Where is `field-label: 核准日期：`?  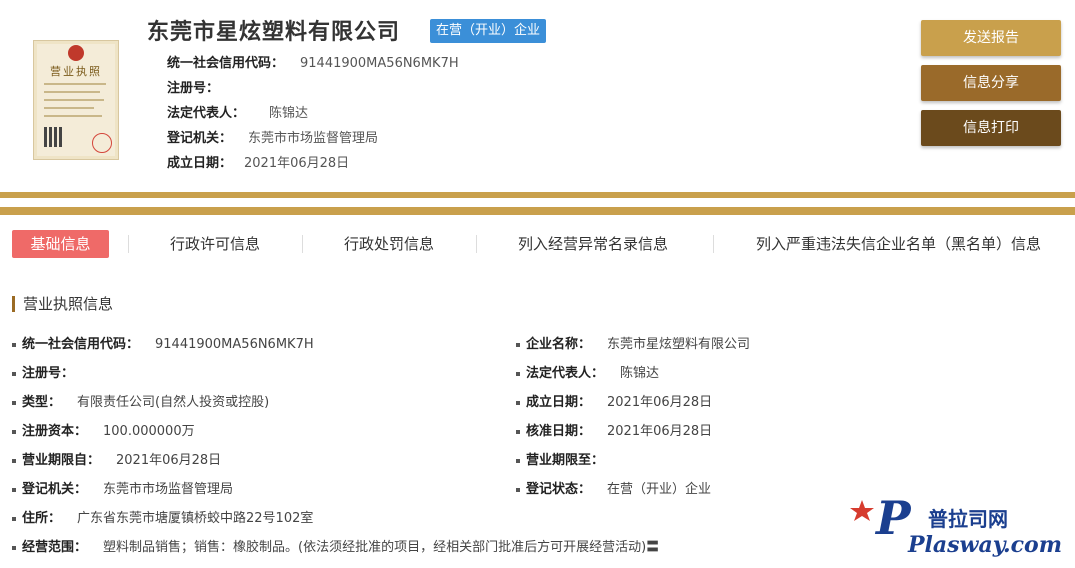 field-label: 核准日期： is located at coordinates (559, 431).